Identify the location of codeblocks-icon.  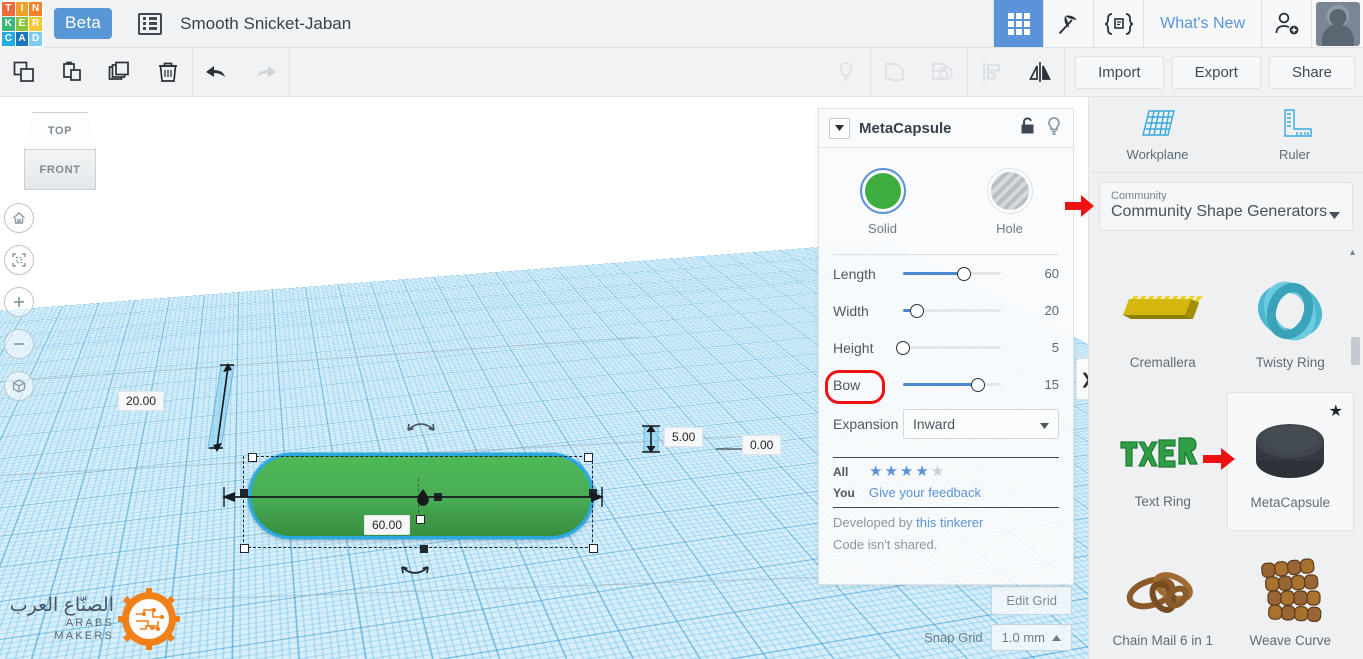
(1118, 23).